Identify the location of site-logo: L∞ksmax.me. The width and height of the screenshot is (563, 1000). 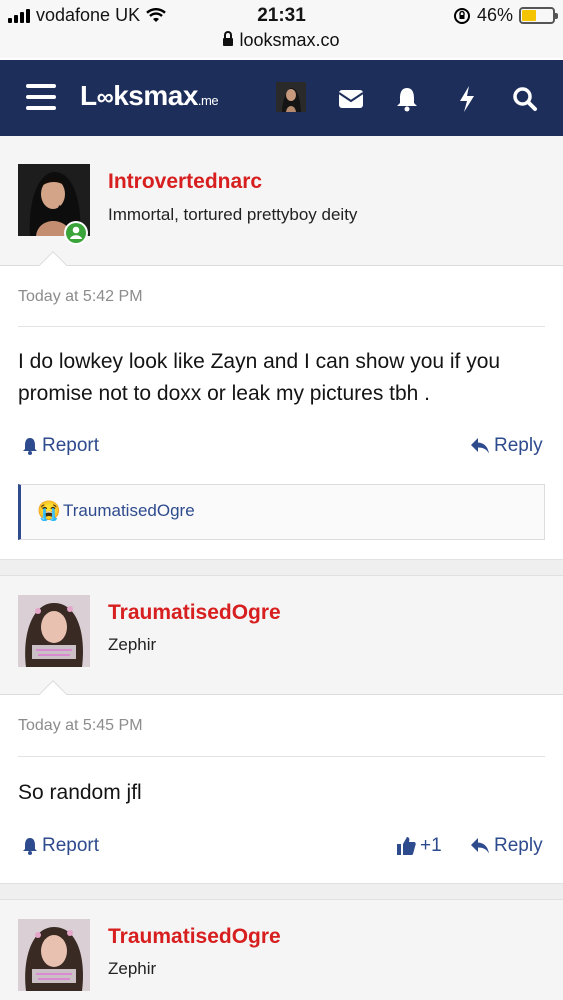
(149, 96).